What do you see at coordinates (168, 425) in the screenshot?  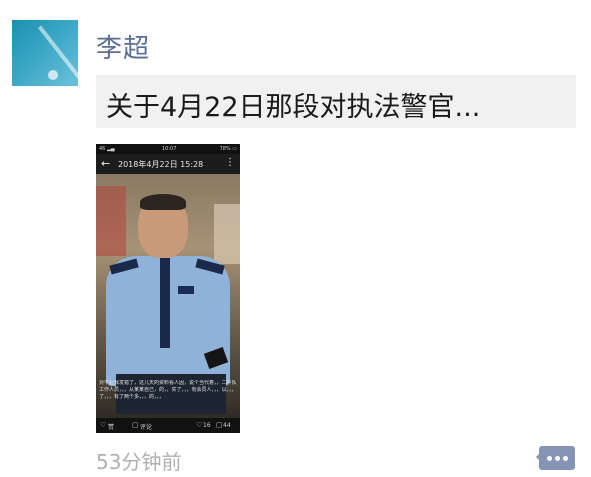 I see `phone-footer: ♡ 赞 ▢ 评论 ♡ 16 ▢ 44` at bounding box center [168, 425].